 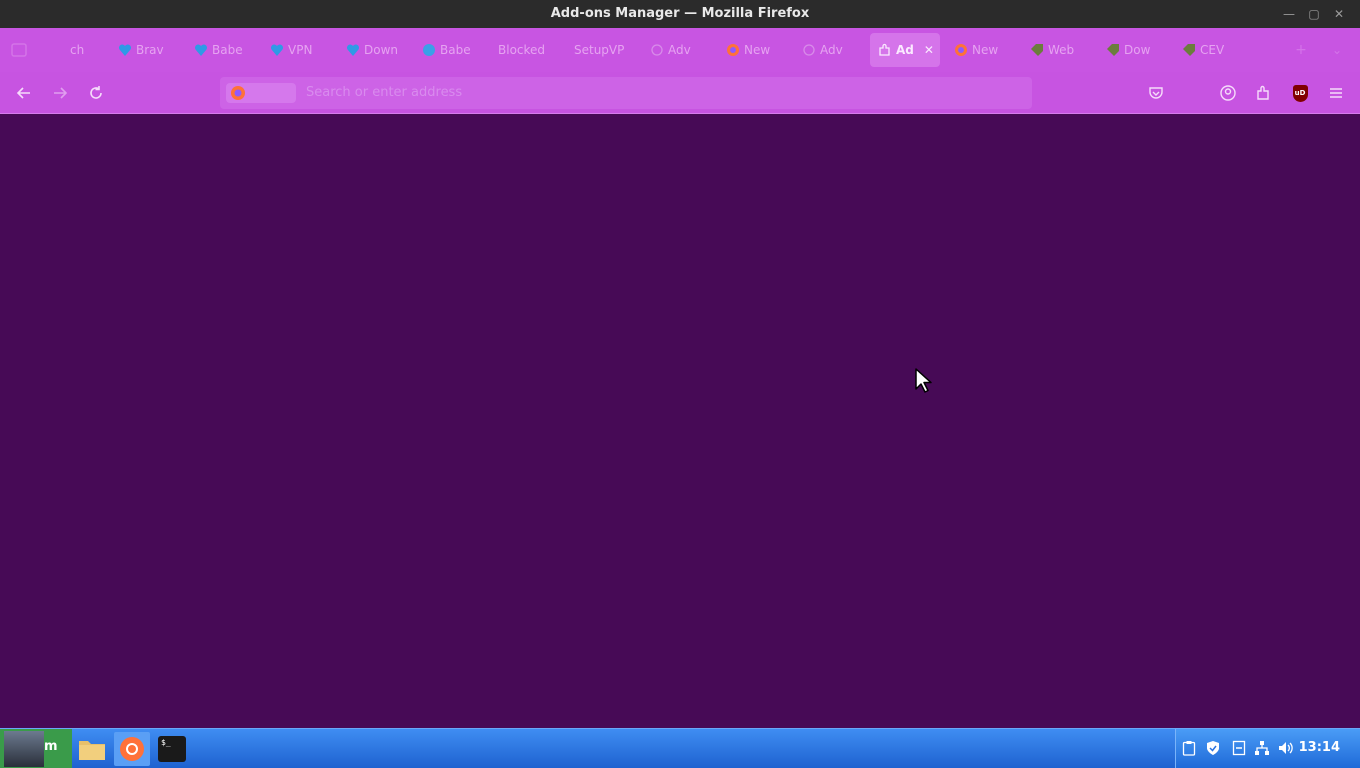 I want to click on reload-button, so click(x=96, y=93).